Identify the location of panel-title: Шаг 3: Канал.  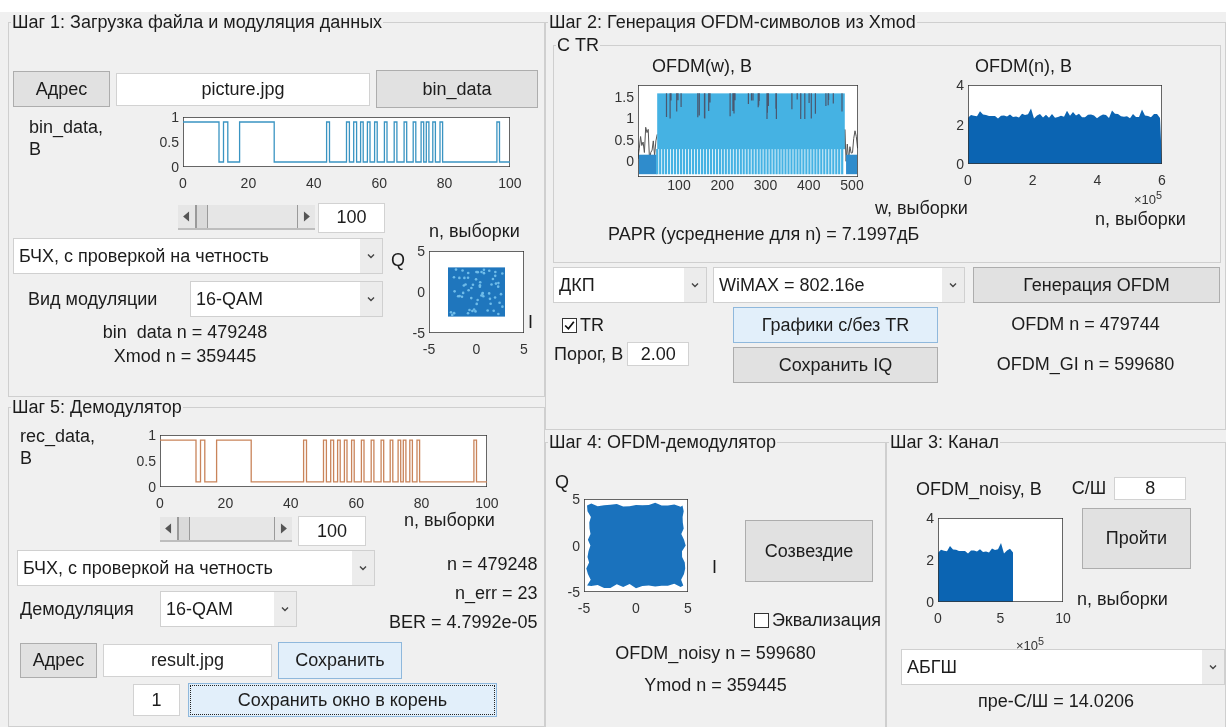
(945, 442).